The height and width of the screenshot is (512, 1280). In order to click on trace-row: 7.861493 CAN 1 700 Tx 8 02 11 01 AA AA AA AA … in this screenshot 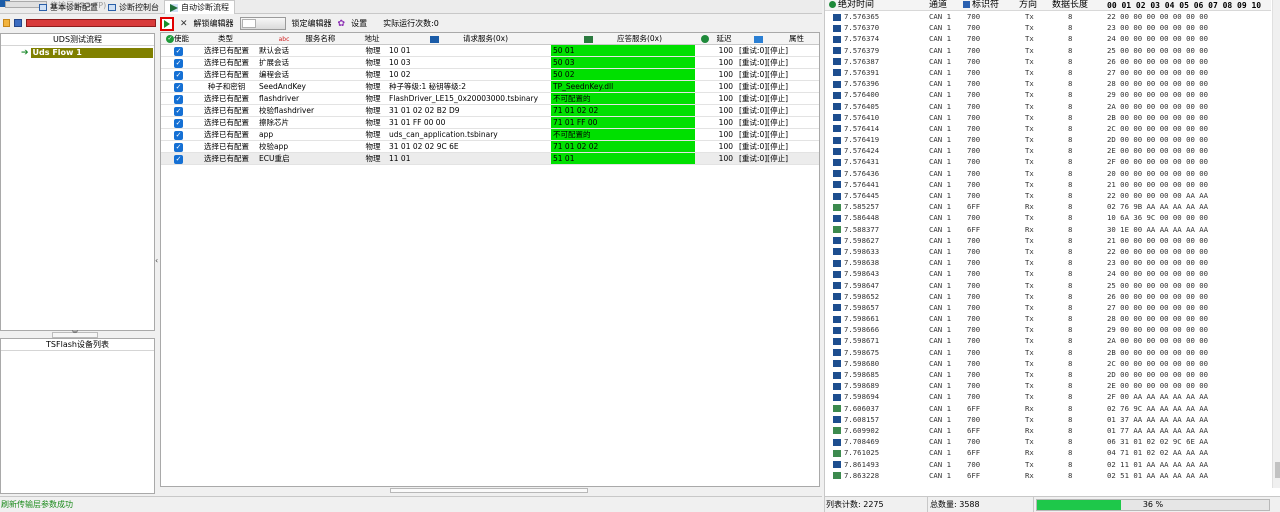, I will do `click(1048, 464)`.